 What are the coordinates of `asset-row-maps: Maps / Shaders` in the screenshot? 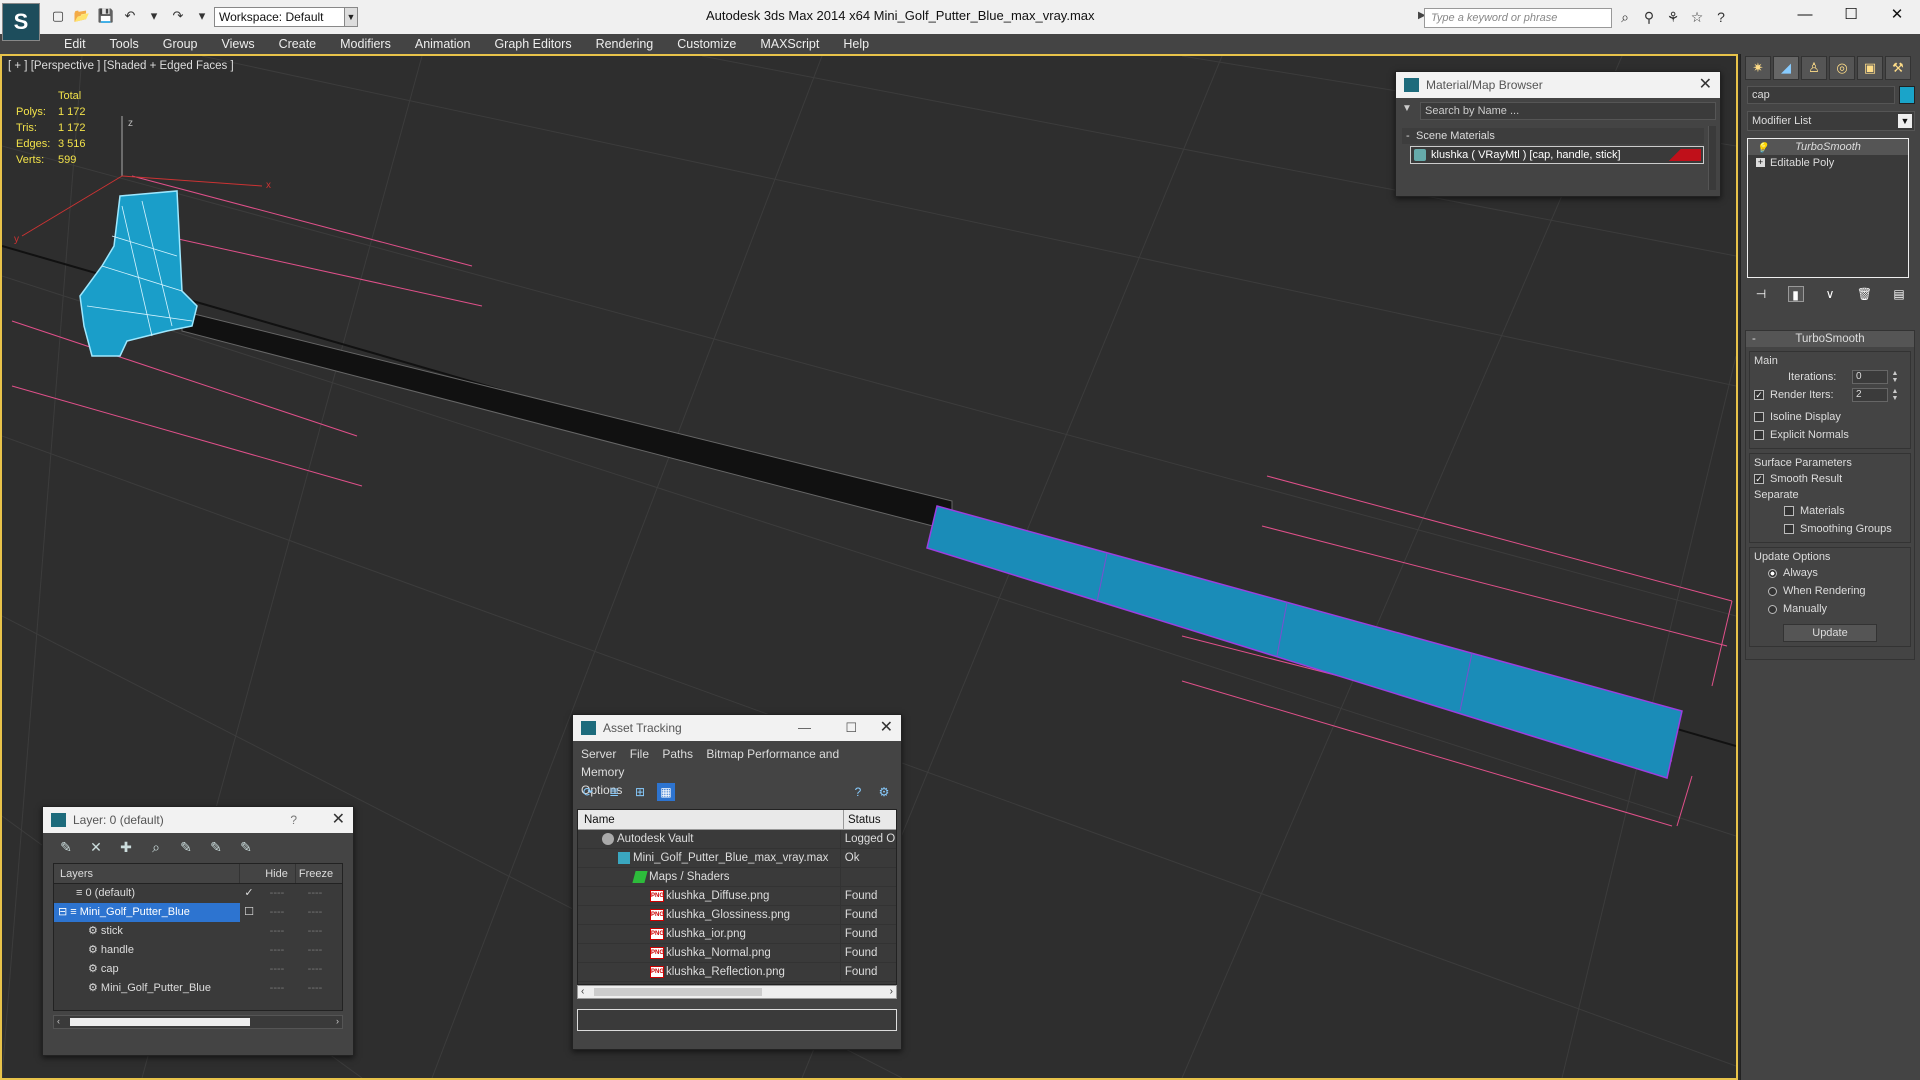 It's located at (737, 877).